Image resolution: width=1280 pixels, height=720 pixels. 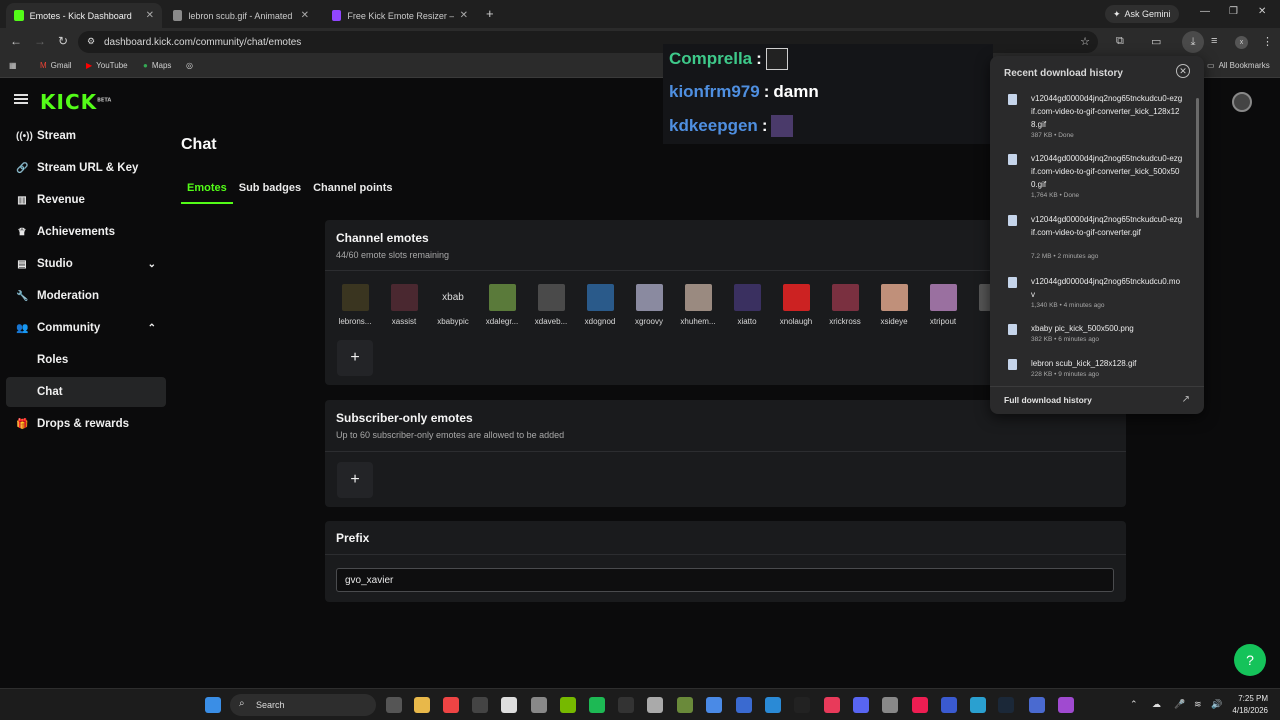 I want to click on user-avatar, so click(x=1242, y=102).